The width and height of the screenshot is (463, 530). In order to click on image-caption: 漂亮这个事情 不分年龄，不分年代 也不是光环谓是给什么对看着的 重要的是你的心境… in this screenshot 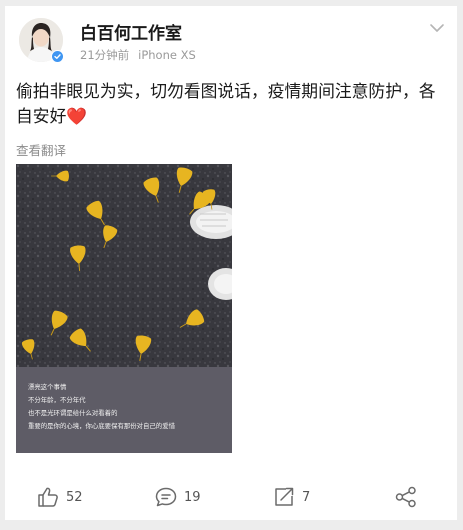, I will do `click(124, 410)`.